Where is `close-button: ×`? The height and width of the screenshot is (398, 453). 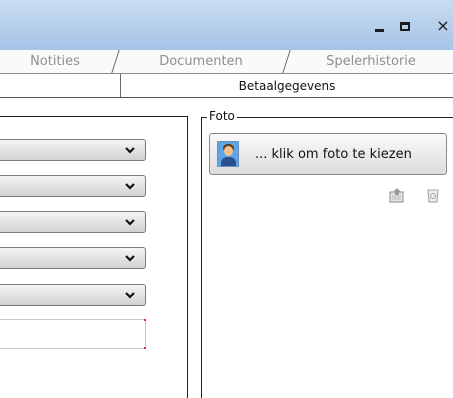
close-button: × is located at coordinates (443, 26).